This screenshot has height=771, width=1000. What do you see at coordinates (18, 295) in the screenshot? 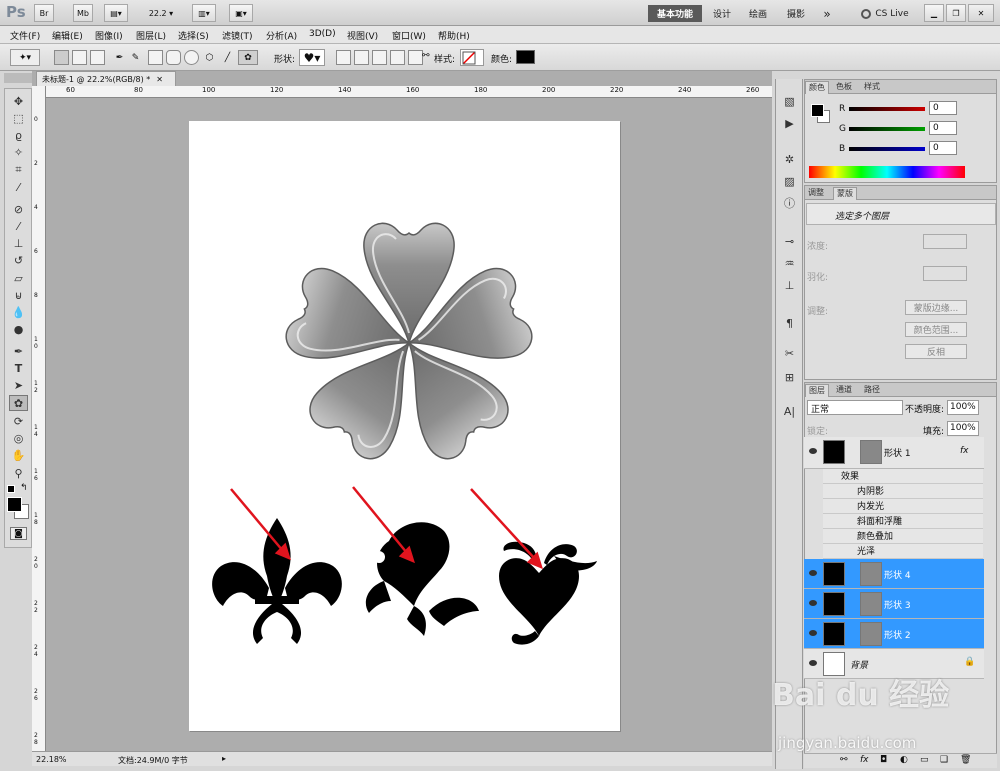
I see `paint-bucket-tool: ⊌` at bounding box center [18, 295].